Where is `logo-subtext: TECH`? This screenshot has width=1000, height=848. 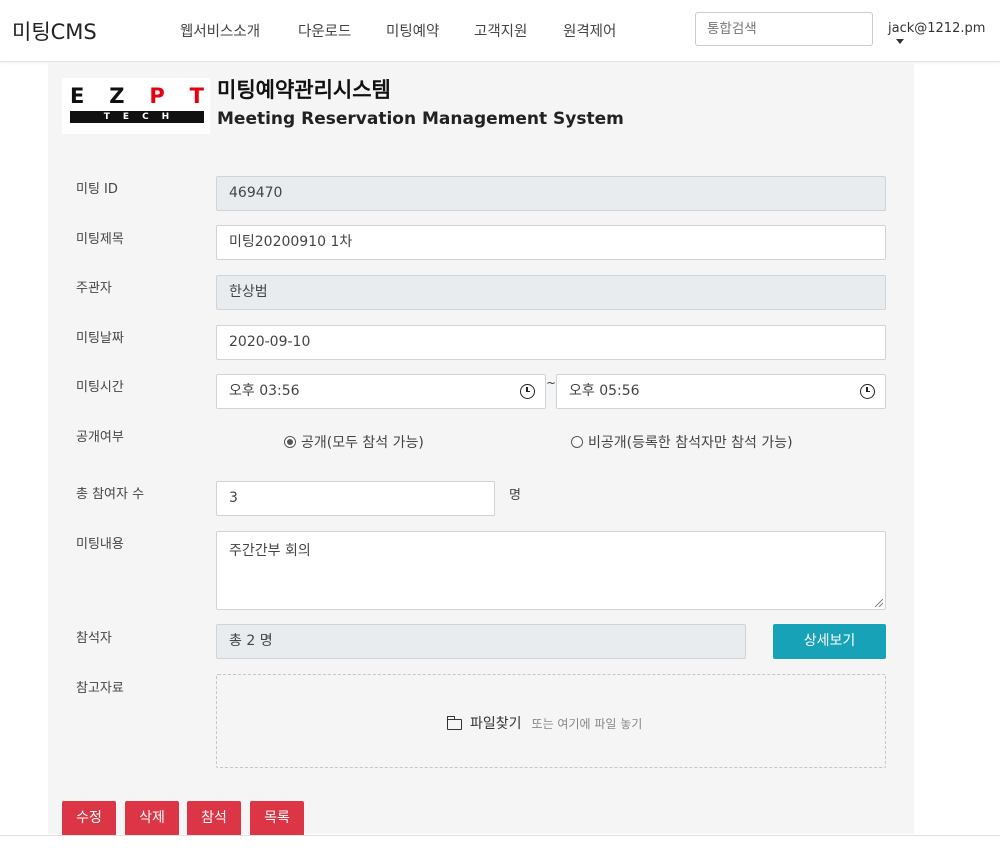
logo-subtext: TECH is located at coordinates (137, 117).